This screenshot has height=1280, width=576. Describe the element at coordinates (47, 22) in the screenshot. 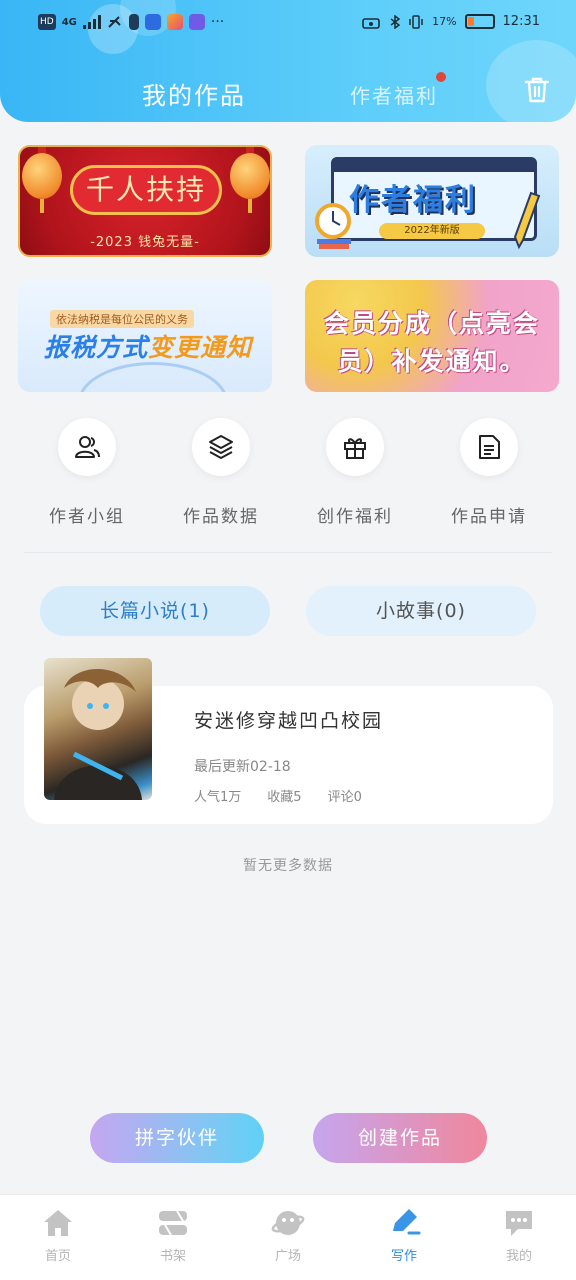

I see `hd-badge: HD` at that location.